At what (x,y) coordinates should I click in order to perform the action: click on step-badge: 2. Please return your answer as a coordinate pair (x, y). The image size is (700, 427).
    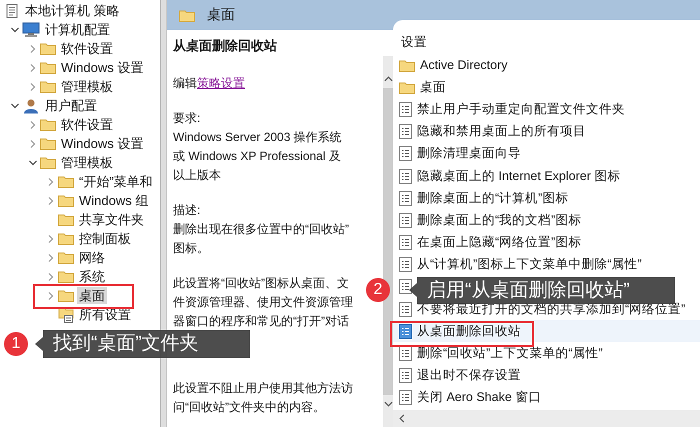
    Looking at the image, I should click on (378, 290).